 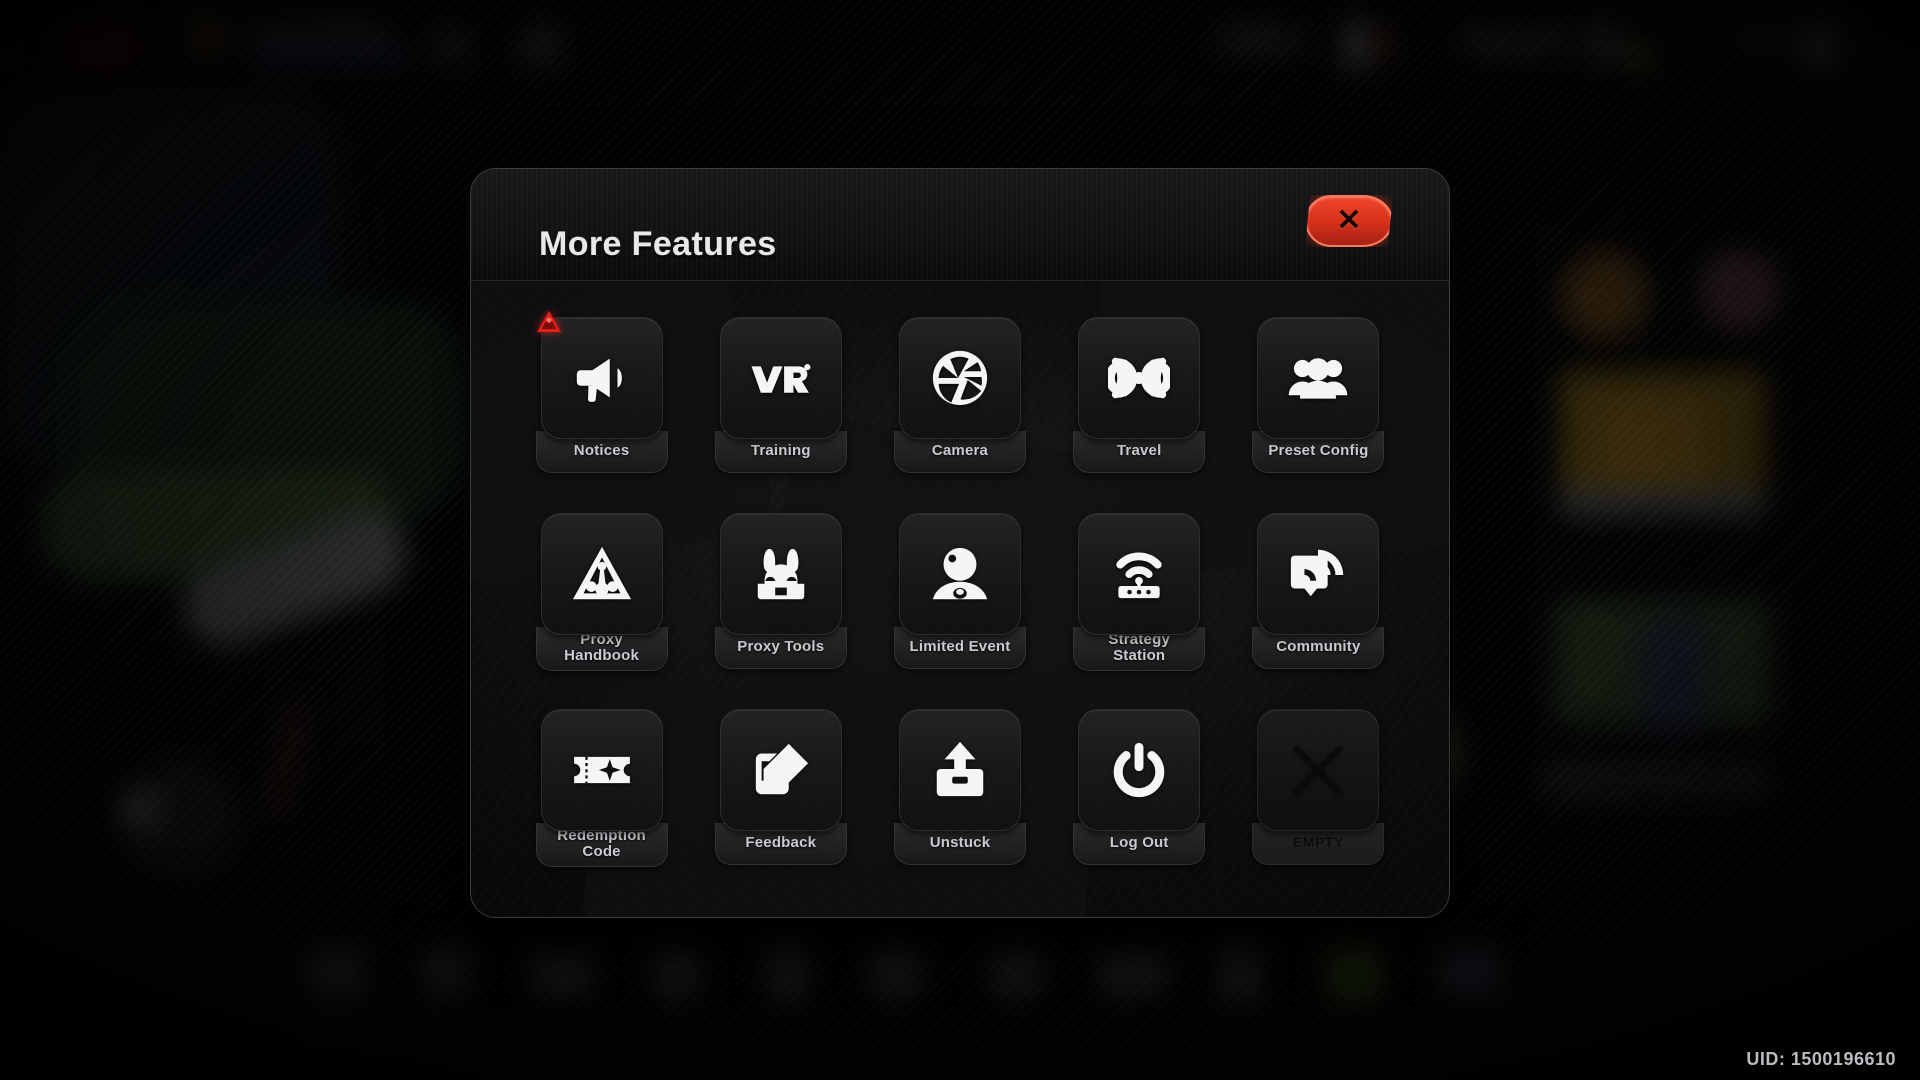 I want to click on pencil-edit-icon, so click(x=781, y=769).